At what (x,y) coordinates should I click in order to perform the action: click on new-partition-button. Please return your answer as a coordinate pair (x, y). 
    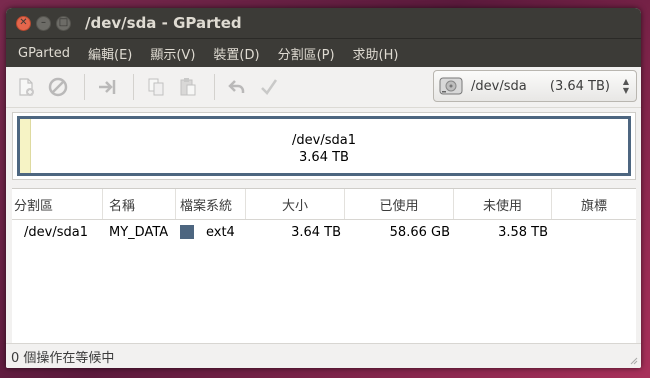
    Looking at the image, I should click on (26, 87).